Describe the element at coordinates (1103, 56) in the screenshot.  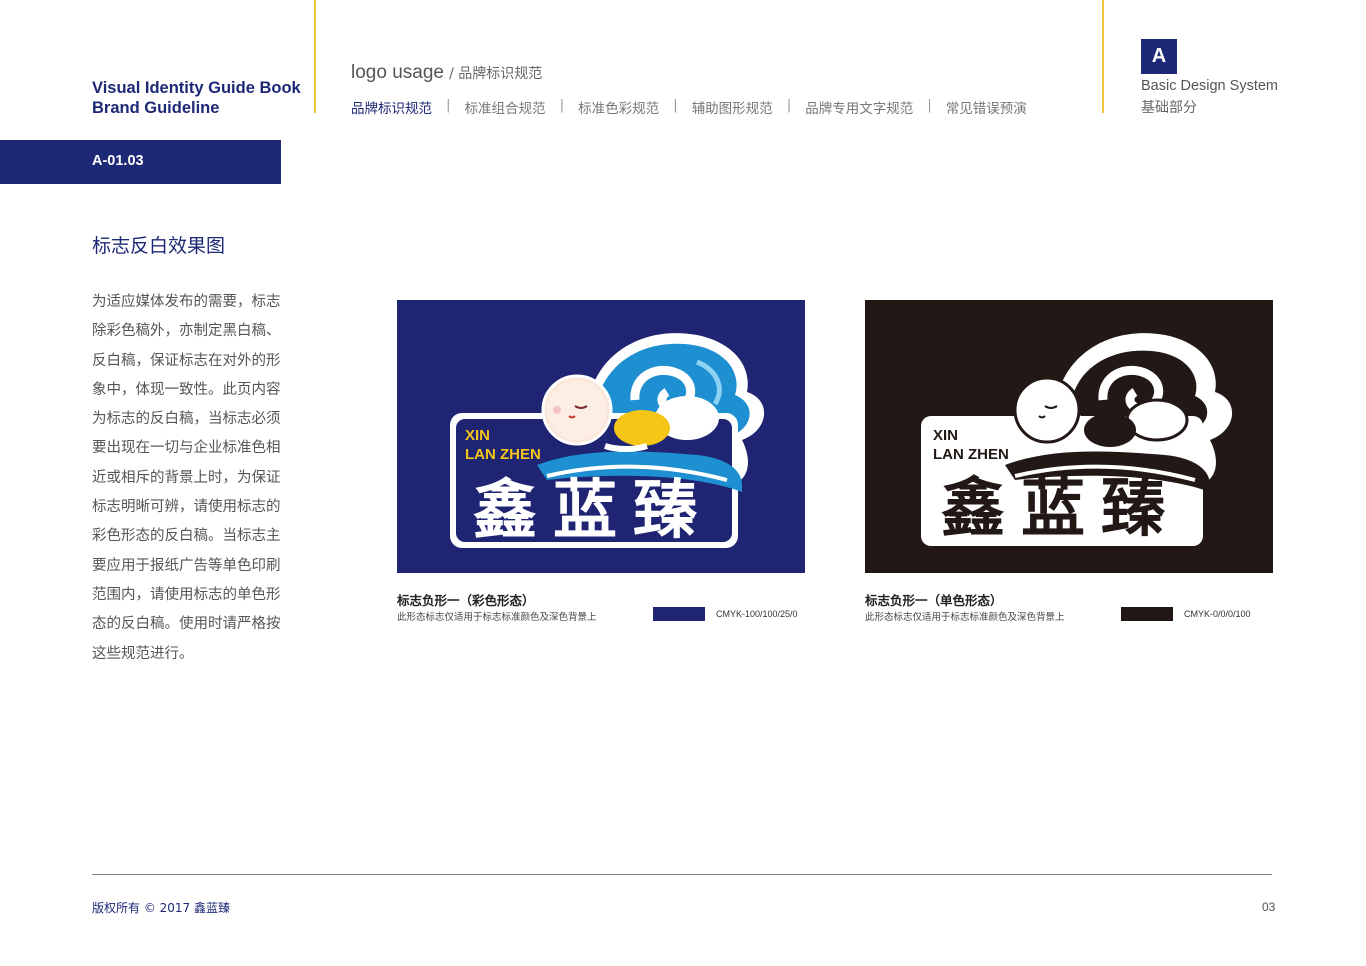
I see `header-divider-right` at that location.